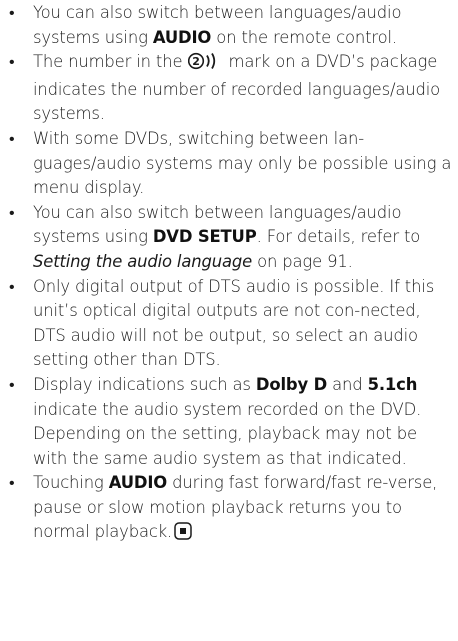  Describe the element at coordinates (144, 384) in the screenshot. I see `text: Display indications such as` at that location.